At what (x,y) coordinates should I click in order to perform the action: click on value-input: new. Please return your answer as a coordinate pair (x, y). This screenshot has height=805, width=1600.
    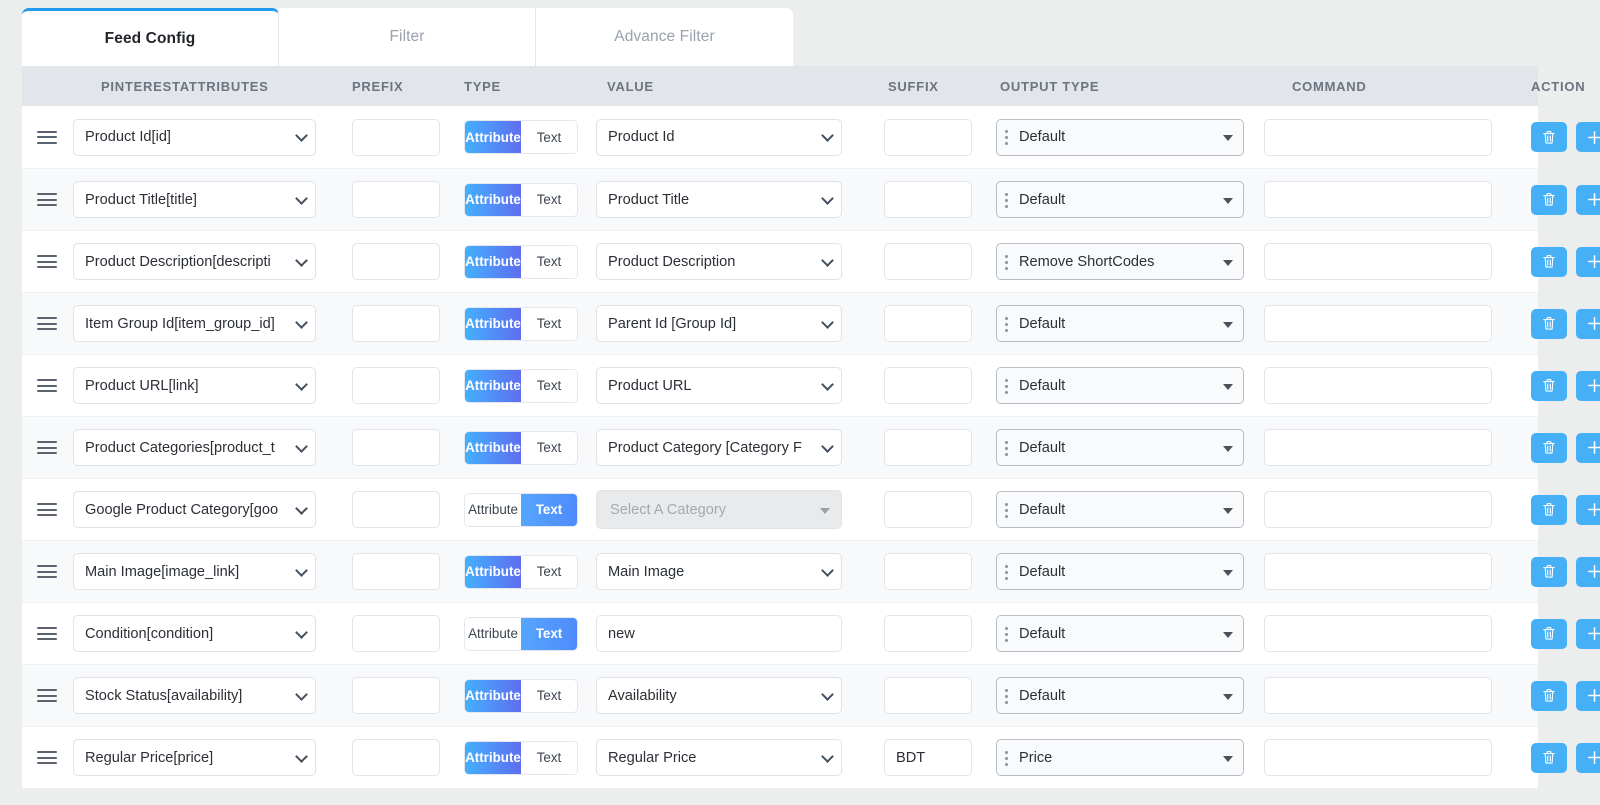
    Looking at the image, I should click on (719, 633).